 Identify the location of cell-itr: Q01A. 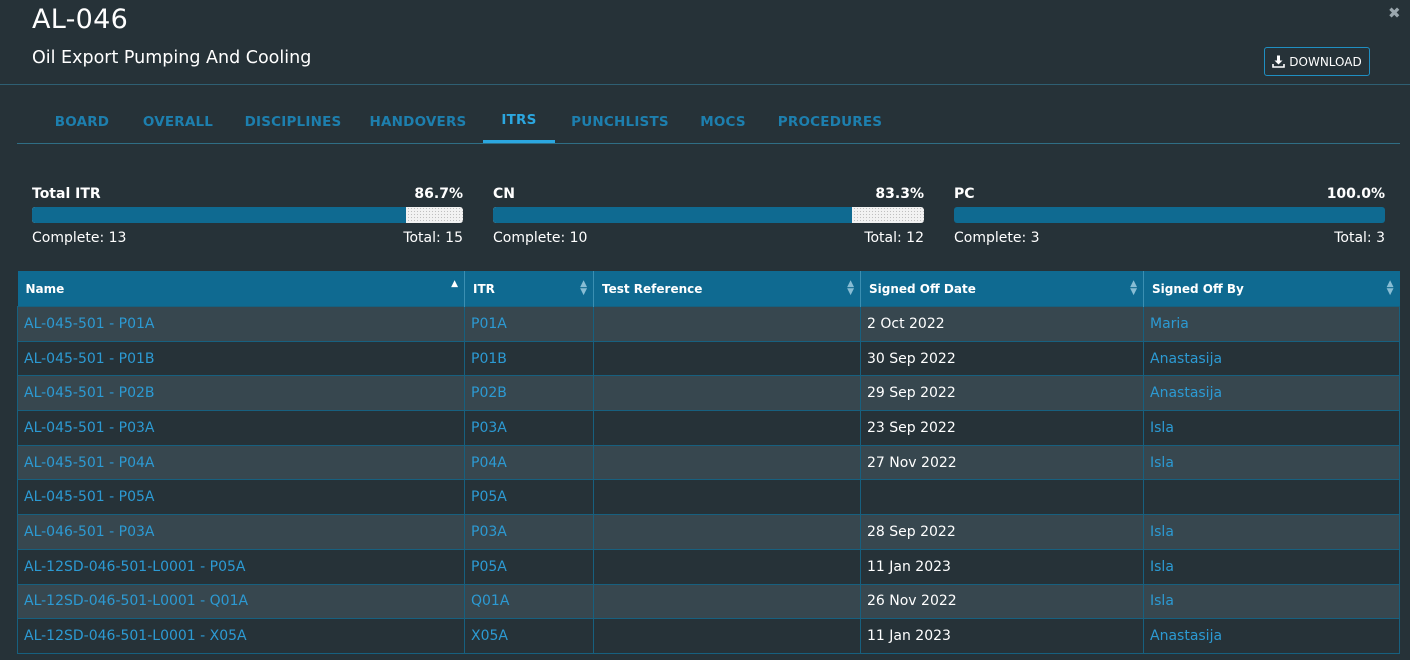
(529, 601).